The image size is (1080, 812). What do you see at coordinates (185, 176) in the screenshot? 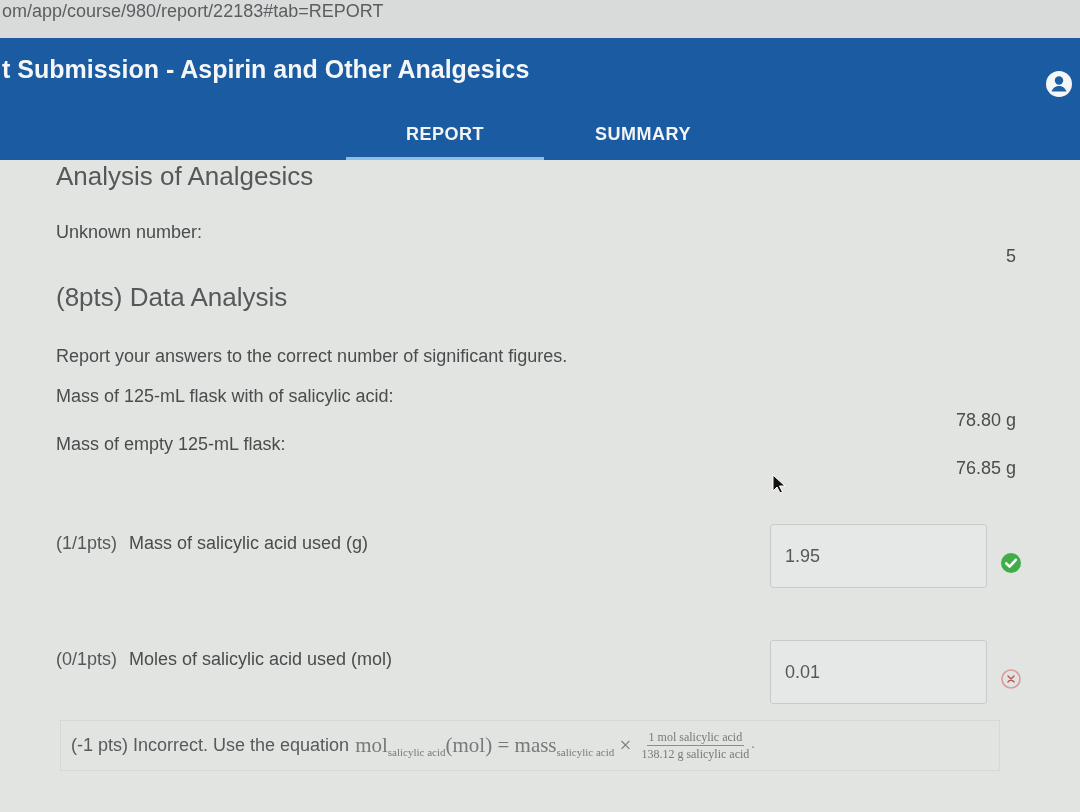
I see `report-title: Analysis of Analgesics` at bounding box center [185, 176].